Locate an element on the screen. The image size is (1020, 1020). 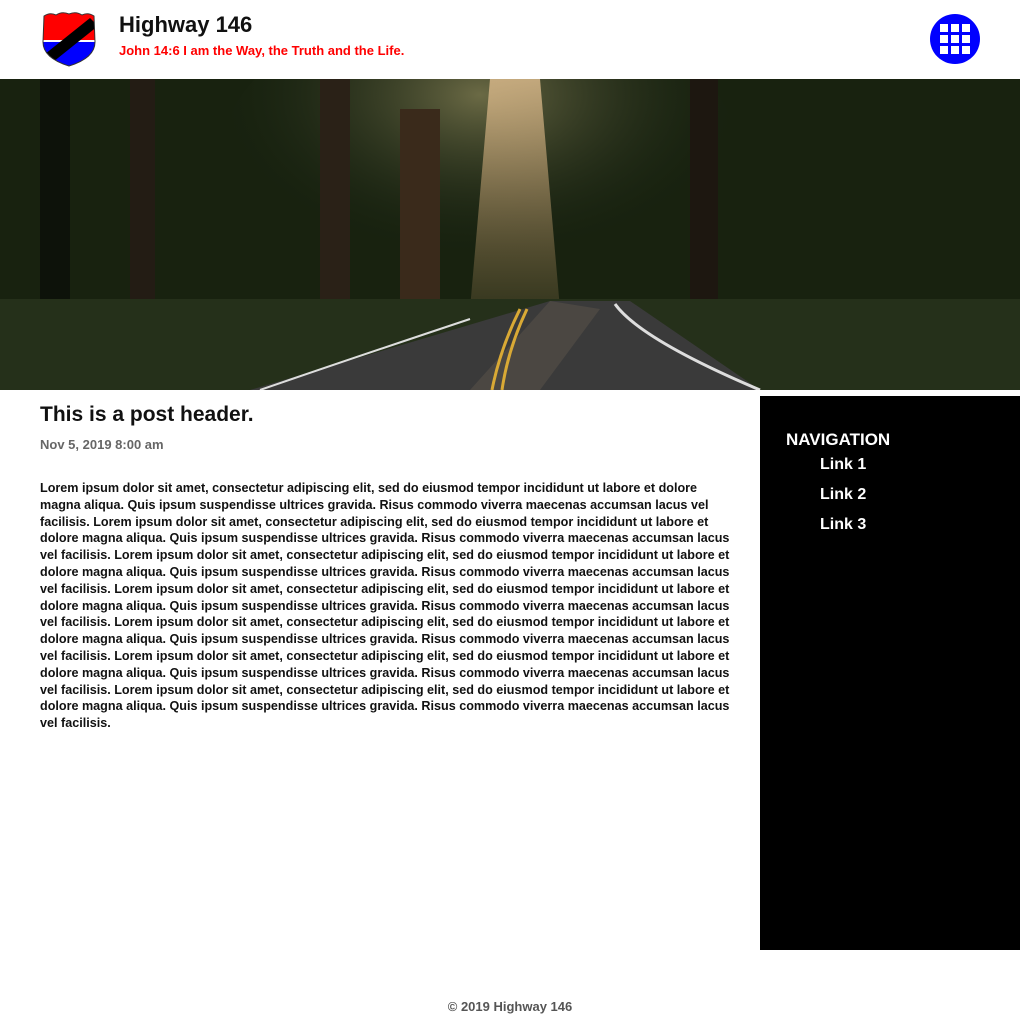
post-date: Nov 5, 2019 8:00 am is located at coordinates (102, 444).